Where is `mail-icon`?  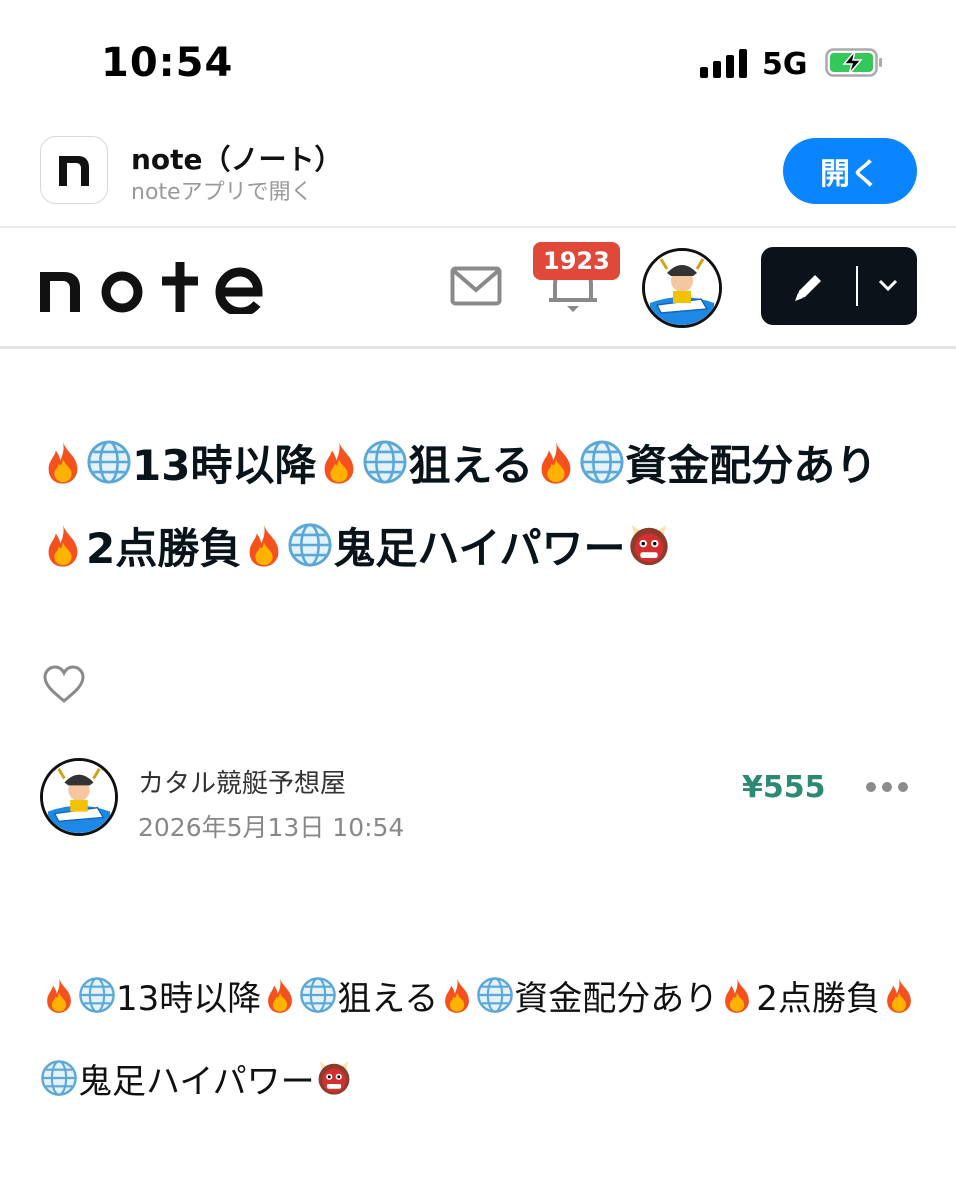 mail-icon is located at coordinates (476, 286).